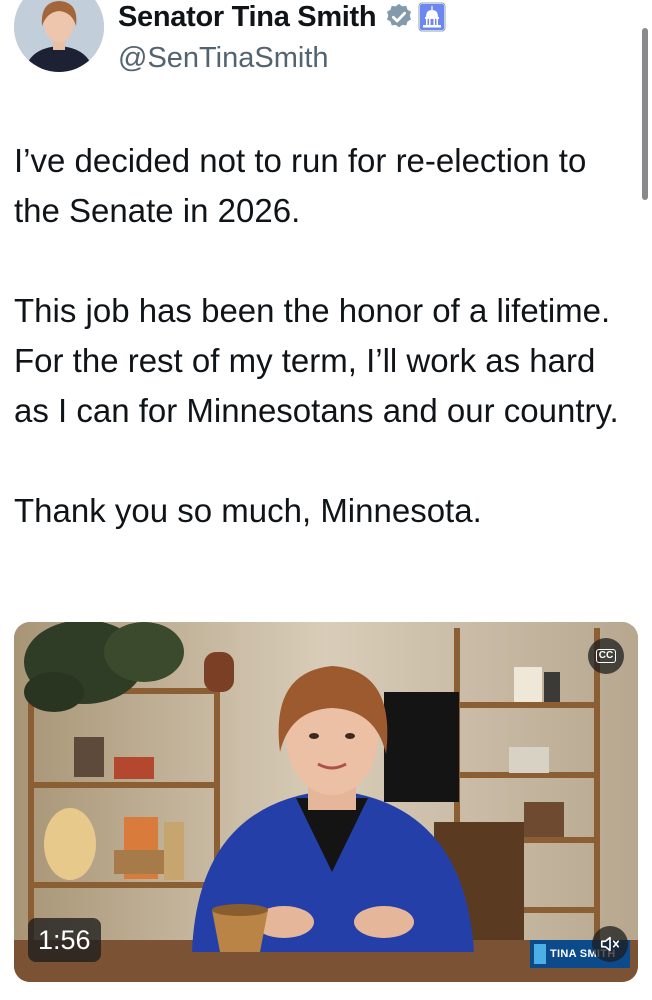  I want to click on handle: @SenTinaSmith, so click(282, 58).